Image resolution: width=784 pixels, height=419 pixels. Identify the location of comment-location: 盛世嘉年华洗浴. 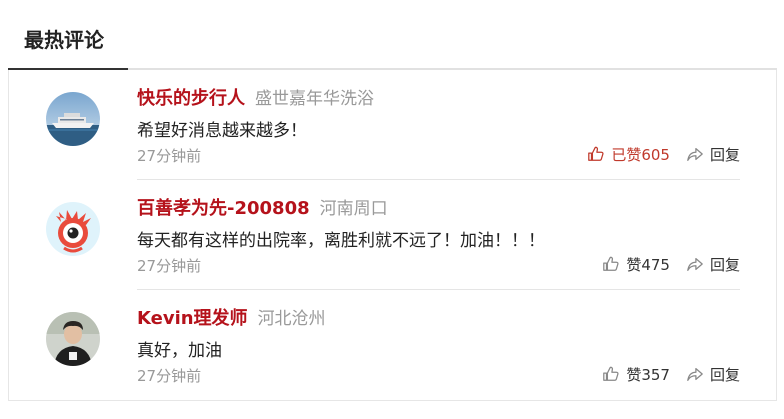
(314, 99).